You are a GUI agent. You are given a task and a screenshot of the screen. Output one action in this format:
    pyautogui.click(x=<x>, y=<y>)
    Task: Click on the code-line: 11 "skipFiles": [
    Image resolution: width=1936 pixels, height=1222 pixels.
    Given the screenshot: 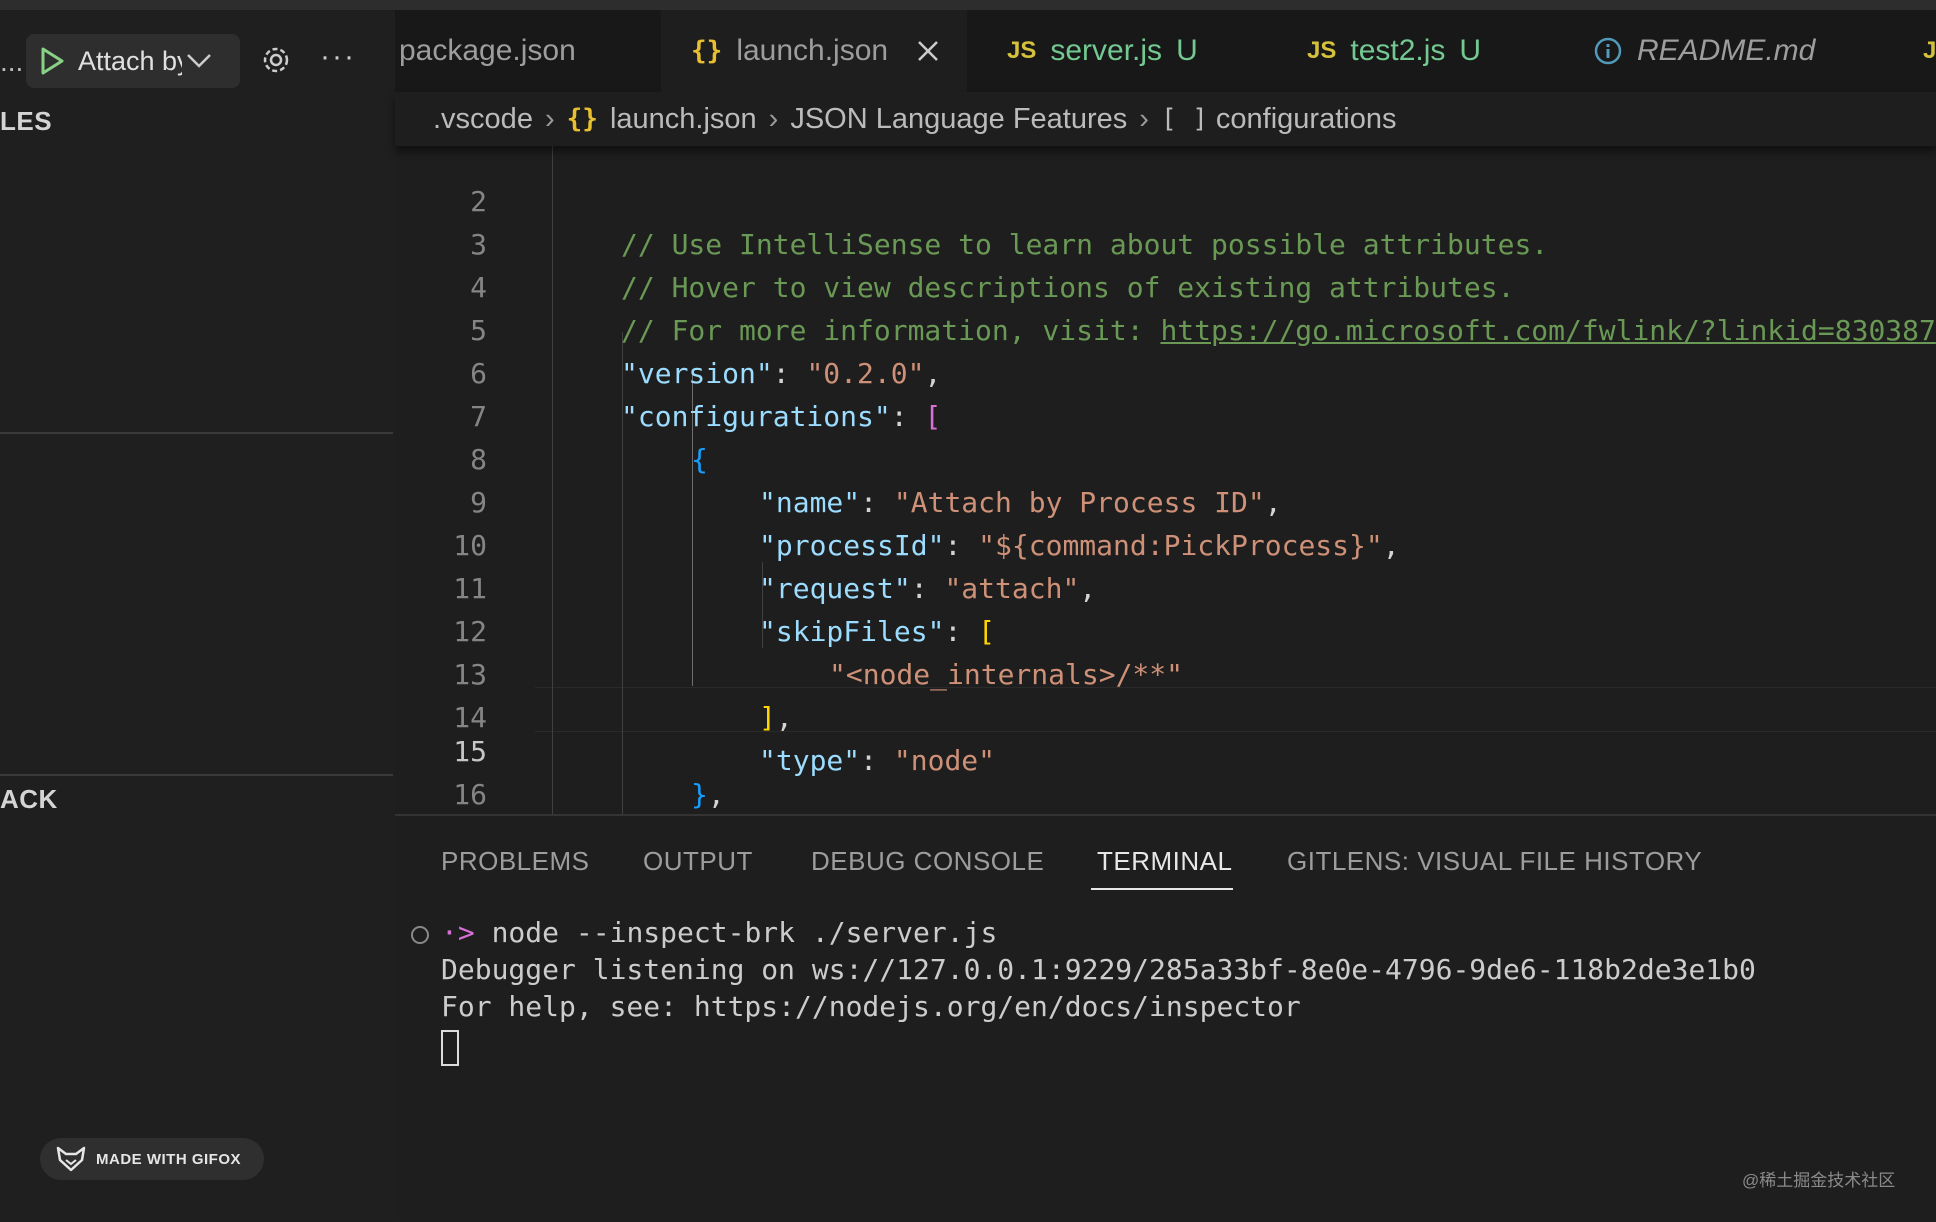 What is the action you would take?
    pyautogui.click(x=1165, y=586)
    